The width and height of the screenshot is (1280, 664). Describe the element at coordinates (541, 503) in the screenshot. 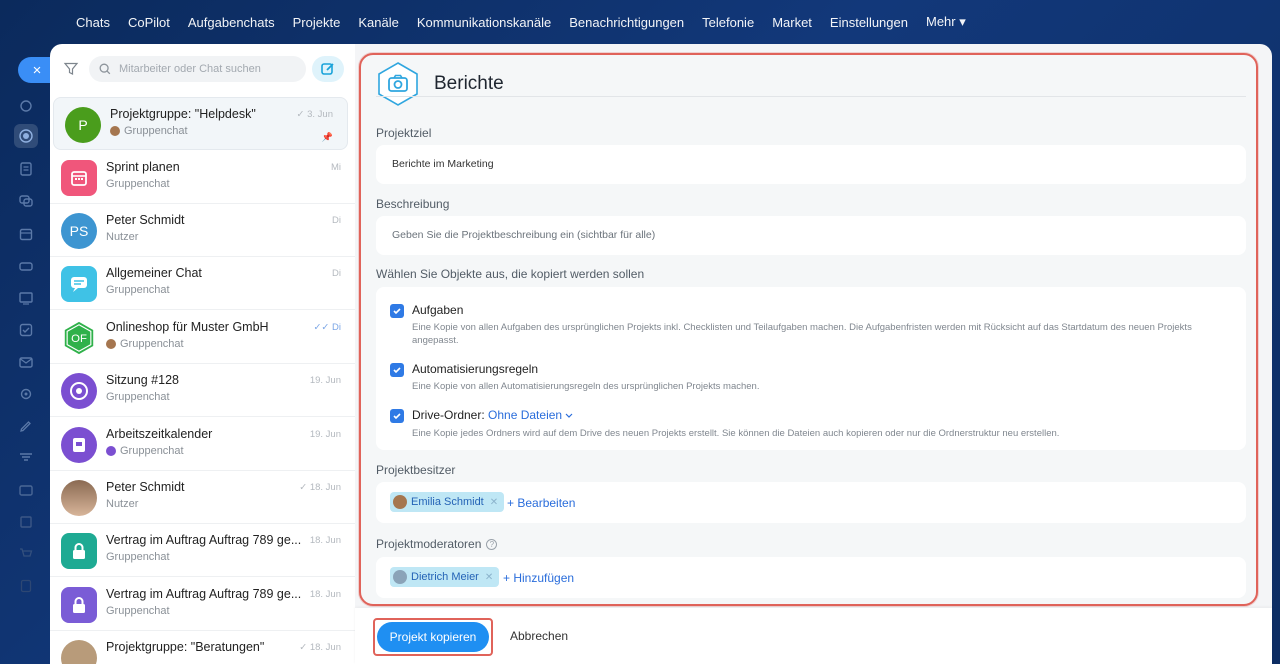

I see `edit-owner-link: + Bearbeiten` at that location.